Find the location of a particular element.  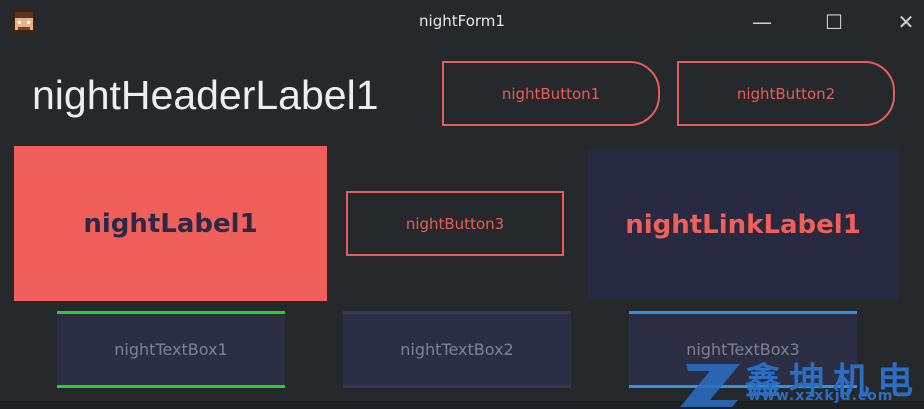

minimize-button: — is located at coordinates (762, 22).